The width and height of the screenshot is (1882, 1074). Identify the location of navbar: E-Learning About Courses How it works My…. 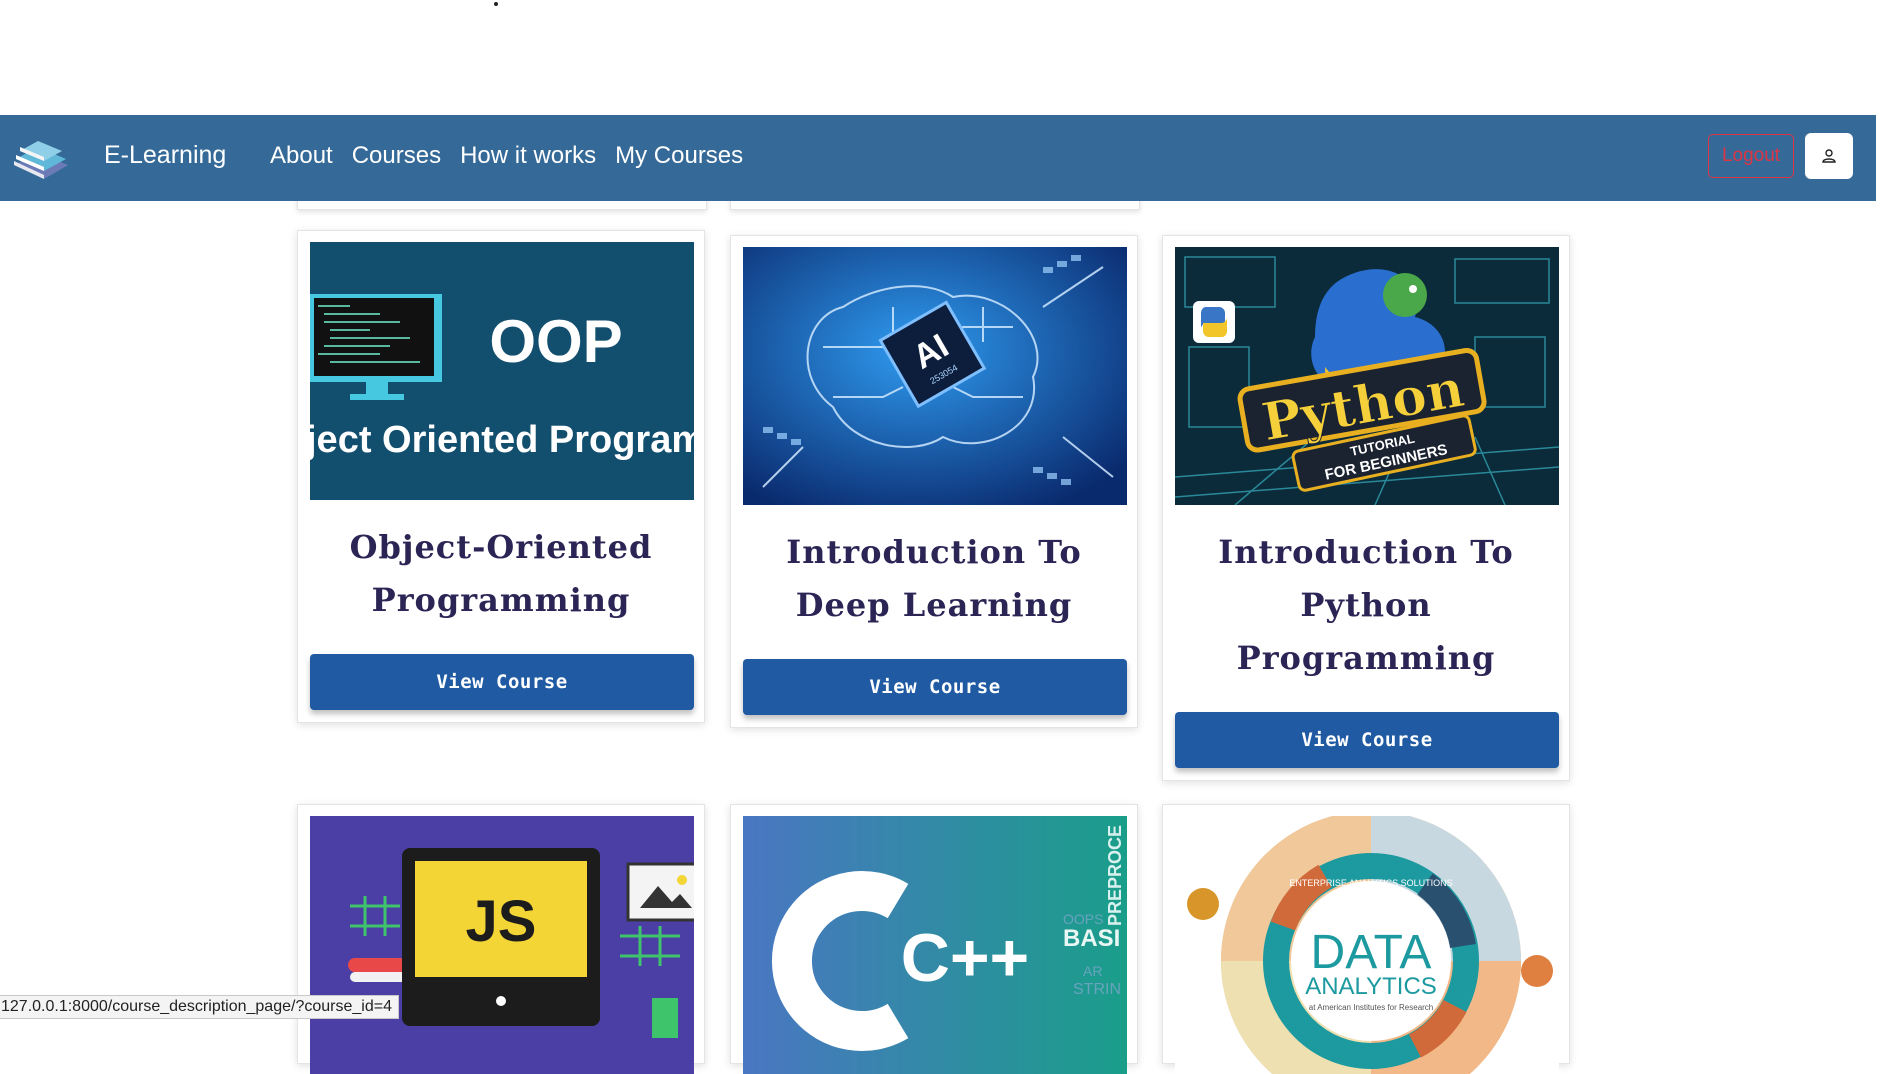
(938, 158).